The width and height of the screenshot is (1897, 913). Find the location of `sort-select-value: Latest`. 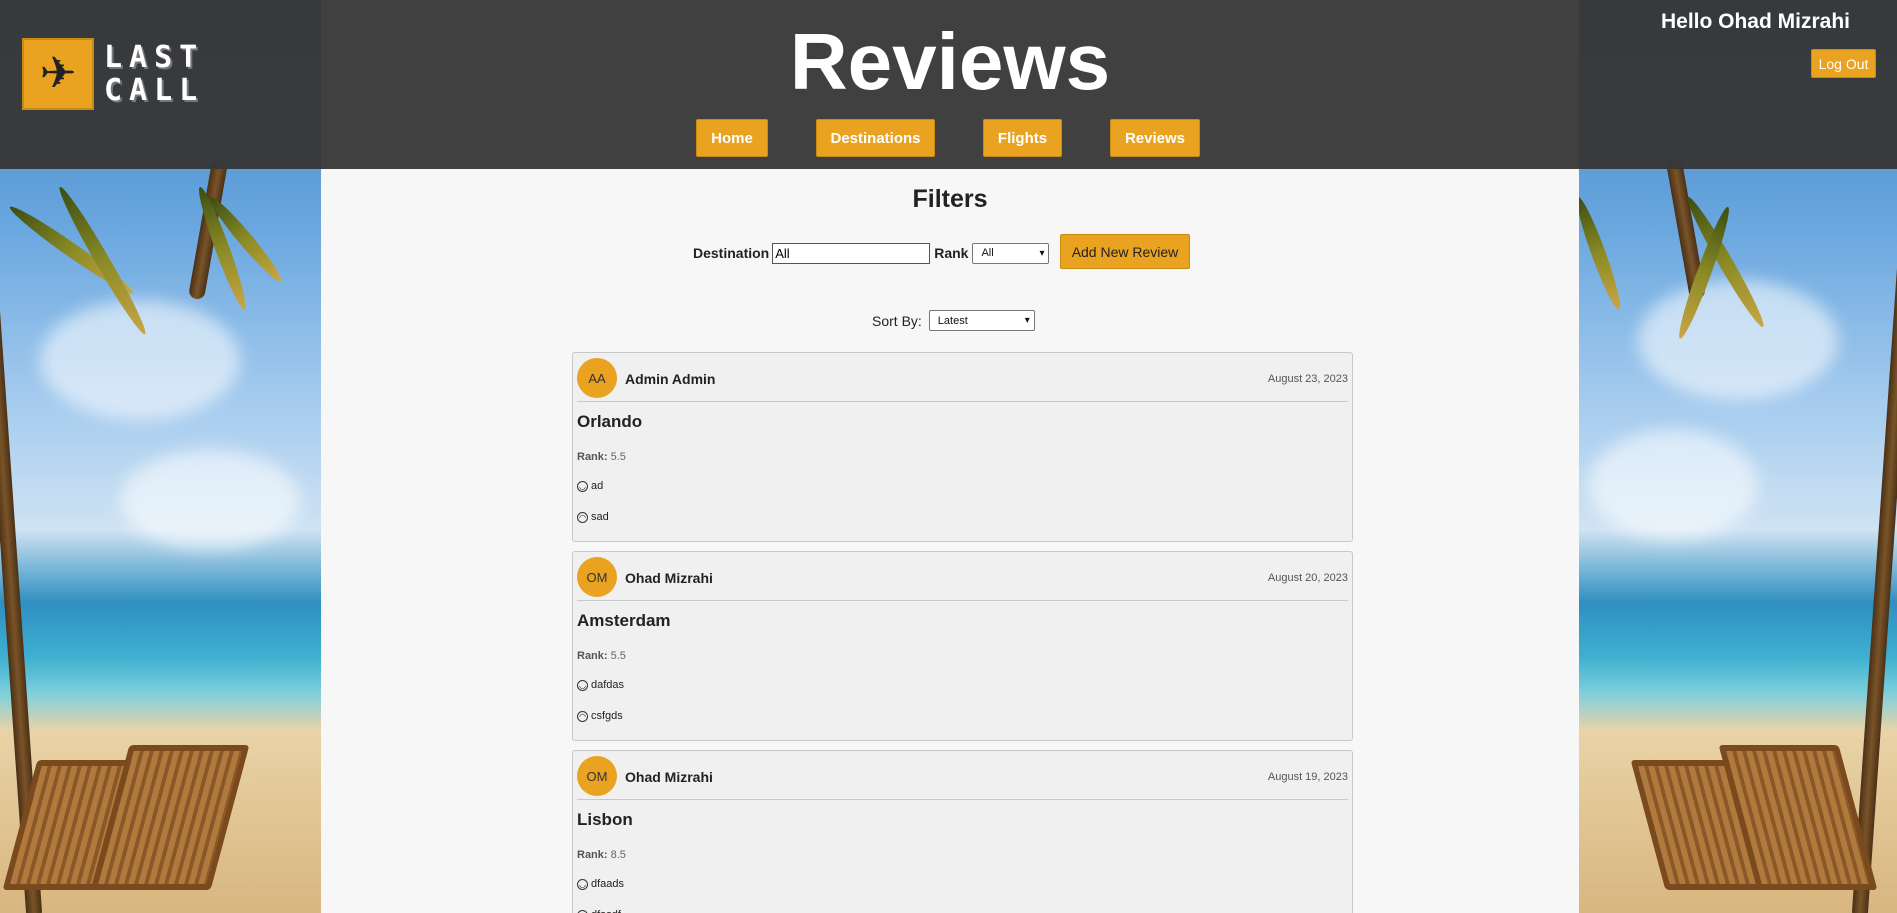

sort-select-value: Latest is located at coordinates (952, 320).